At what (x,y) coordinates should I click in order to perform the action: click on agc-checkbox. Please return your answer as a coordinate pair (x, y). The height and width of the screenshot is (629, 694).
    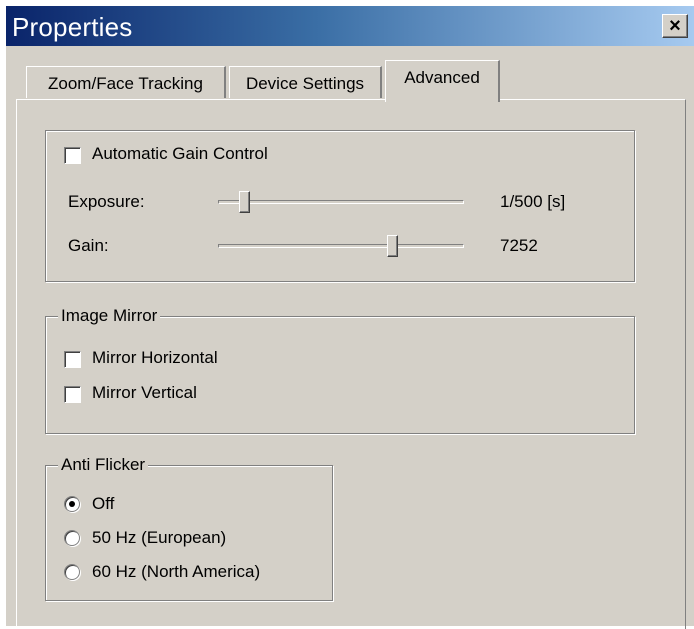
    Looking at the image, I should click on (72, 155).